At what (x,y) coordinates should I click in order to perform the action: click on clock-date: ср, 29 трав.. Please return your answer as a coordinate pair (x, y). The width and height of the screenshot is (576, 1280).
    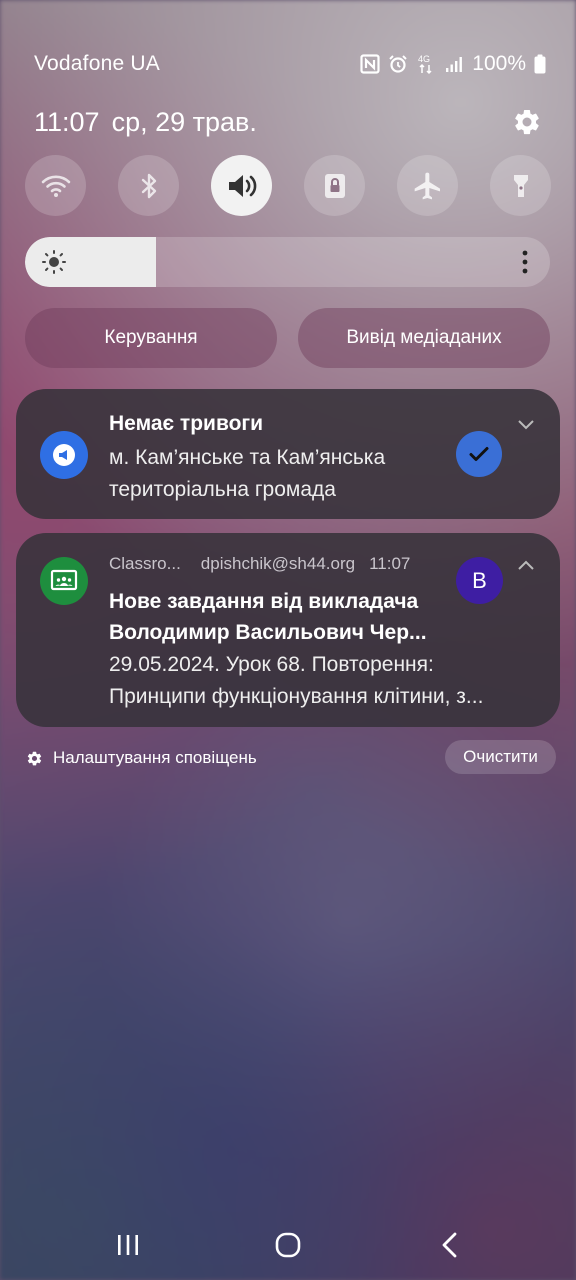
    Looking at the image, I should click on (184, 122).